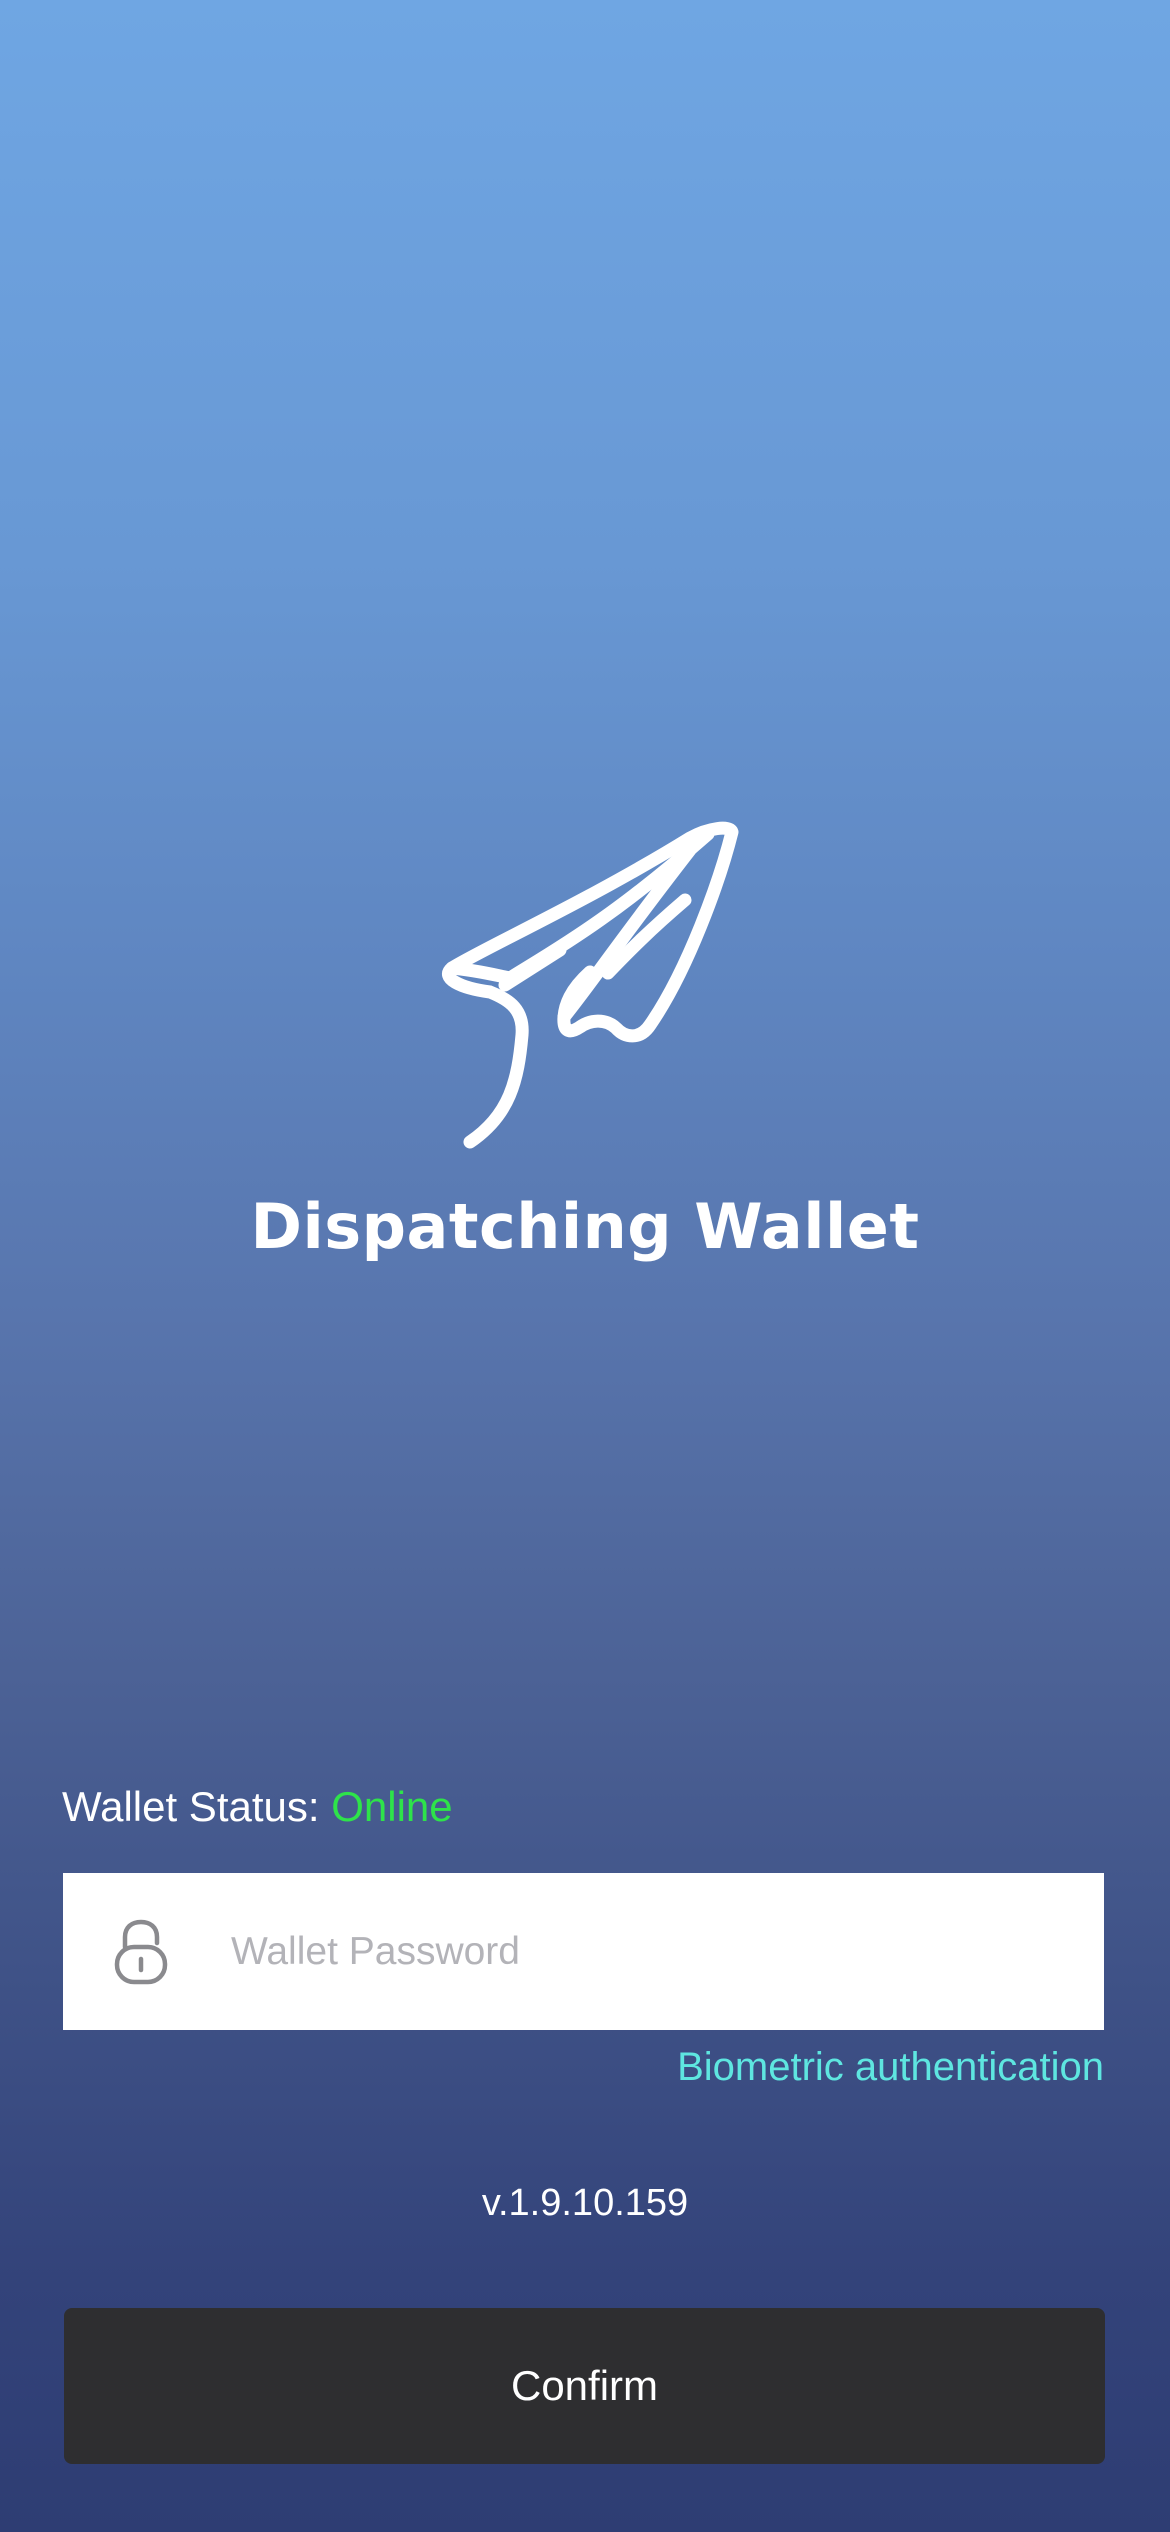  I want to click on password-input, so click(651, 1951).